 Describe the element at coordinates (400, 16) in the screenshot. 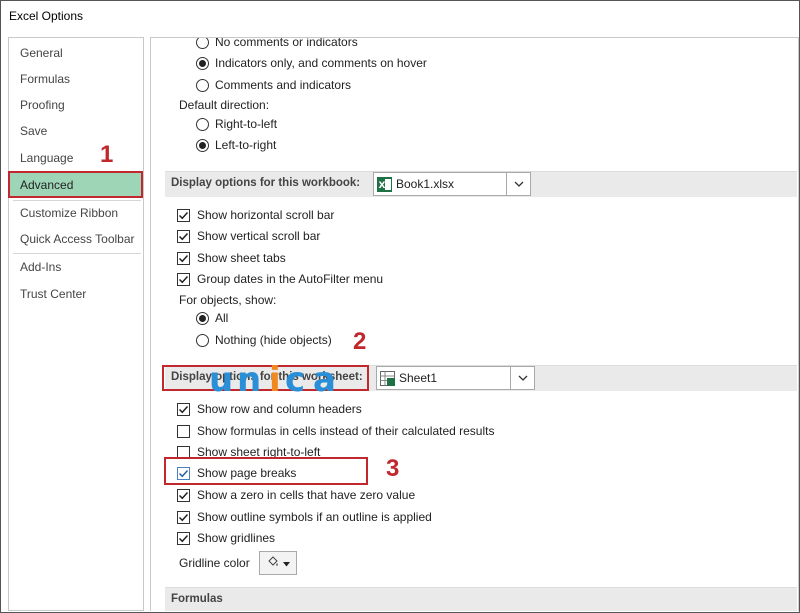

I see `title-bar: Excel Options` at that location.